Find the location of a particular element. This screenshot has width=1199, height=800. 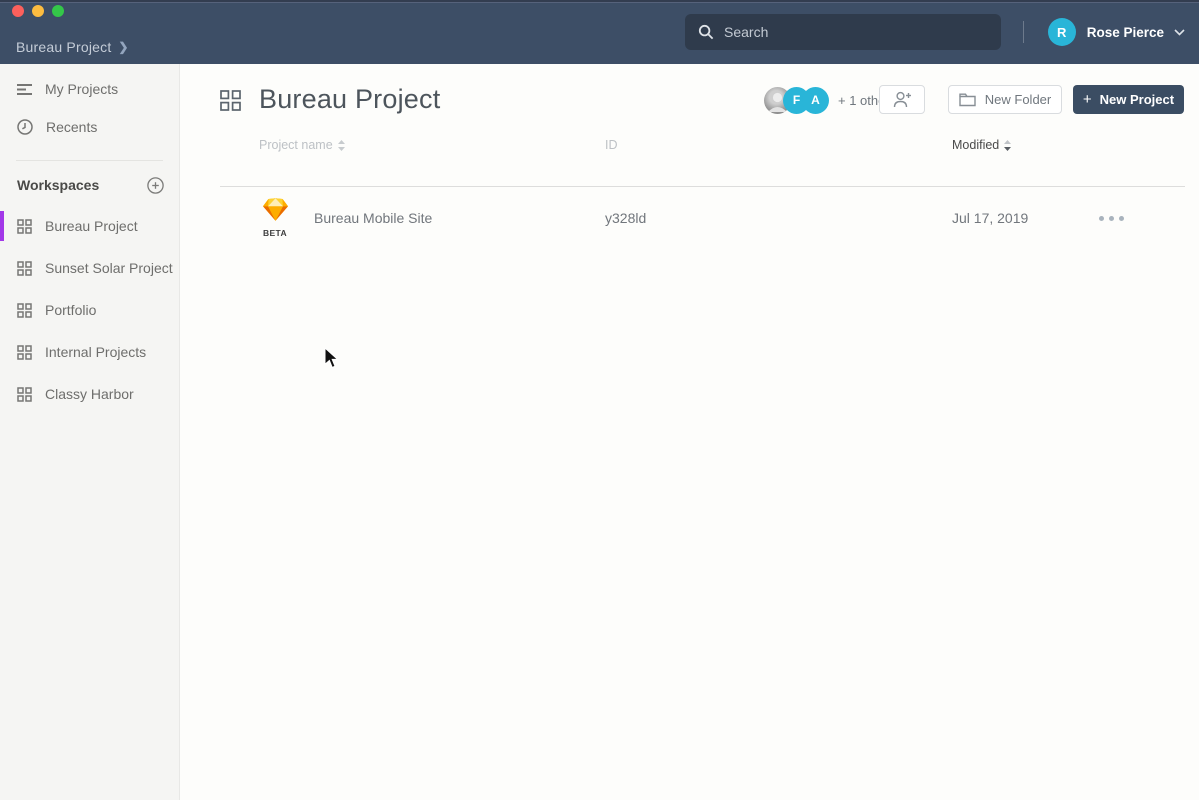

add-workspace-button is located at coordinates (155, 185).